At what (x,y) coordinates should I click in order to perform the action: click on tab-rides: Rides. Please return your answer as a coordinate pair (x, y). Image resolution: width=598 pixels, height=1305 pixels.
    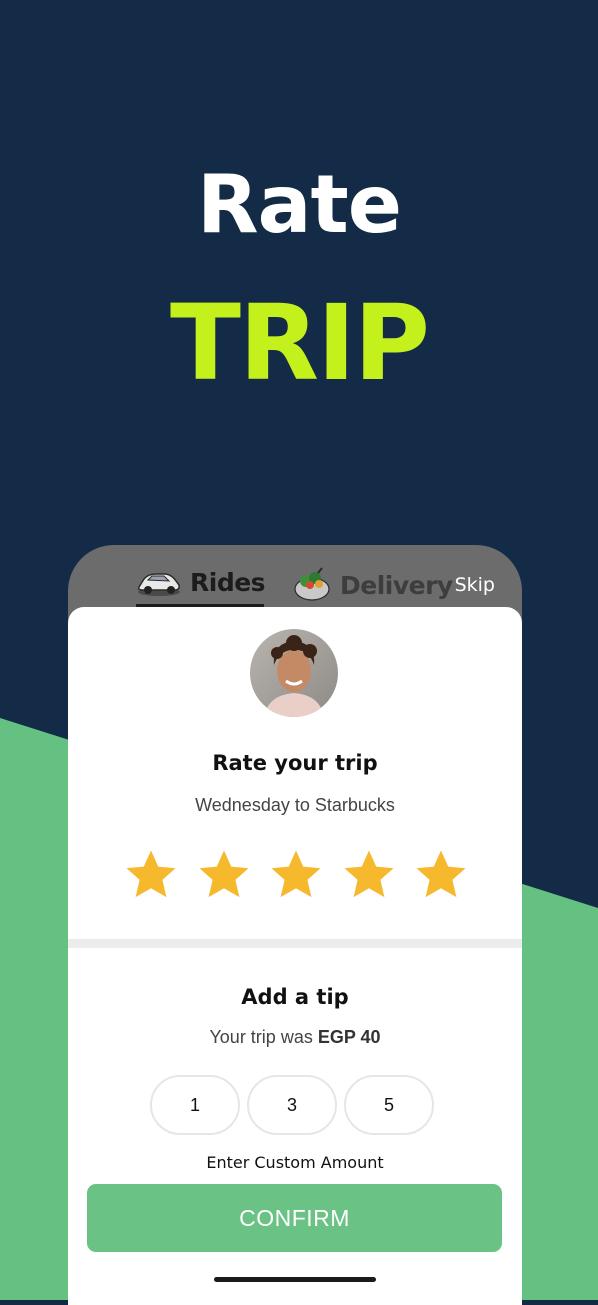
    Looking at the image, I should click on (201, 582).